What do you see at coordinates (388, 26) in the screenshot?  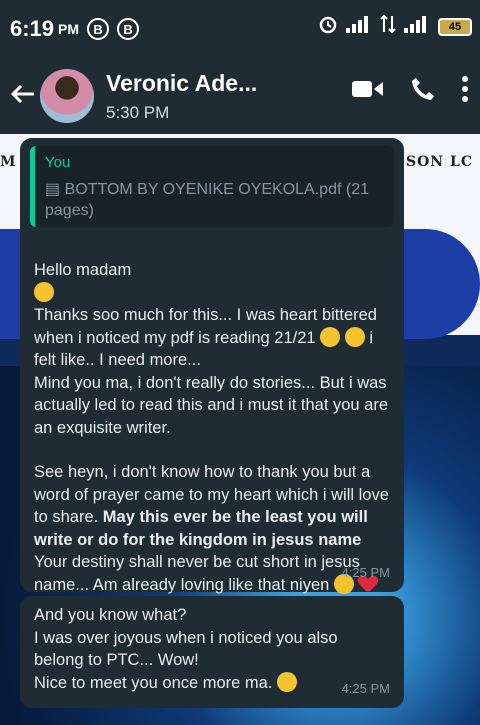 I see `data-arrows-icon` at bounding box center [388, 26].